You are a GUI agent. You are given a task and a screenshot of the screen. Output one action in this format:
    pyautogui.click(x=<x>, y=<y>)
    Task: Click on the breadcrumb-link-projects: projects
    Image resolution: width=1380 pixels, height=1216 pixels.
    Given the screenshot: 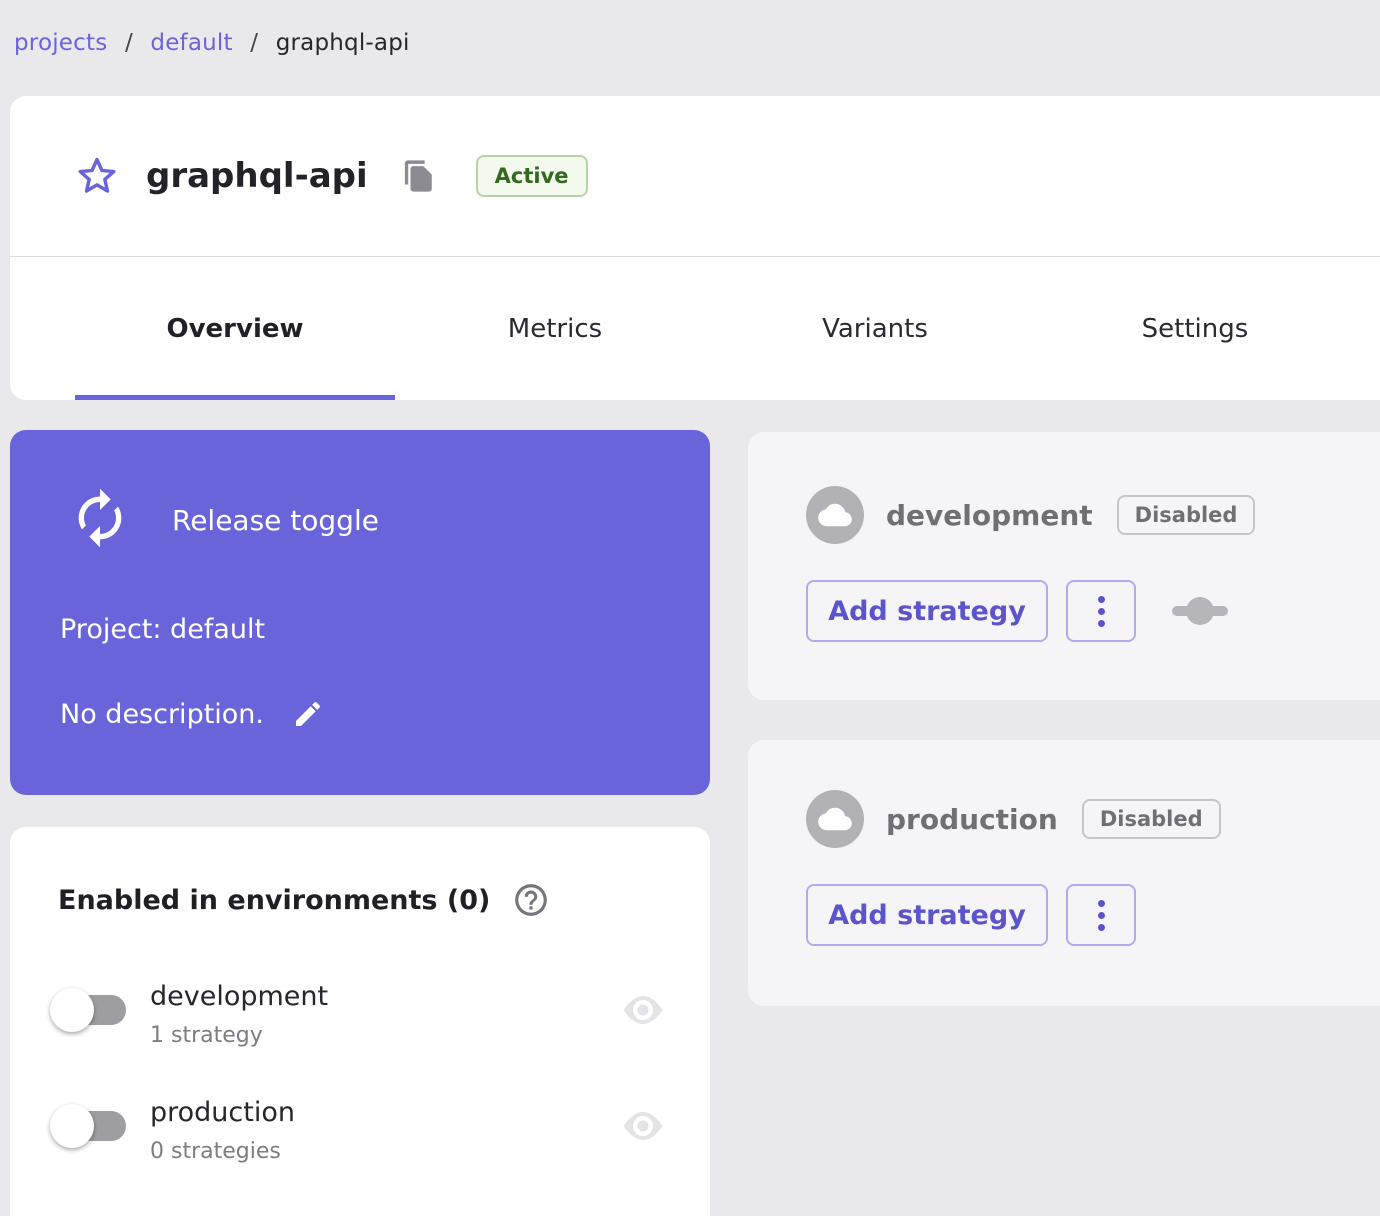 What is the action you would take?
    pyautogui.click(x=60, y=43)
    